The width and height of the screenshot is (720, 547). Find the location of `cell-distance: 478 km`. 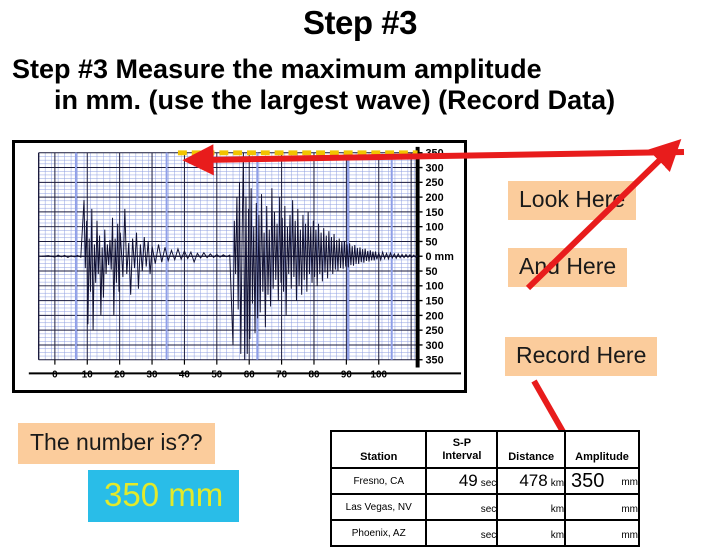

cell-distance: 478 km is located at coordinates (531, 481).